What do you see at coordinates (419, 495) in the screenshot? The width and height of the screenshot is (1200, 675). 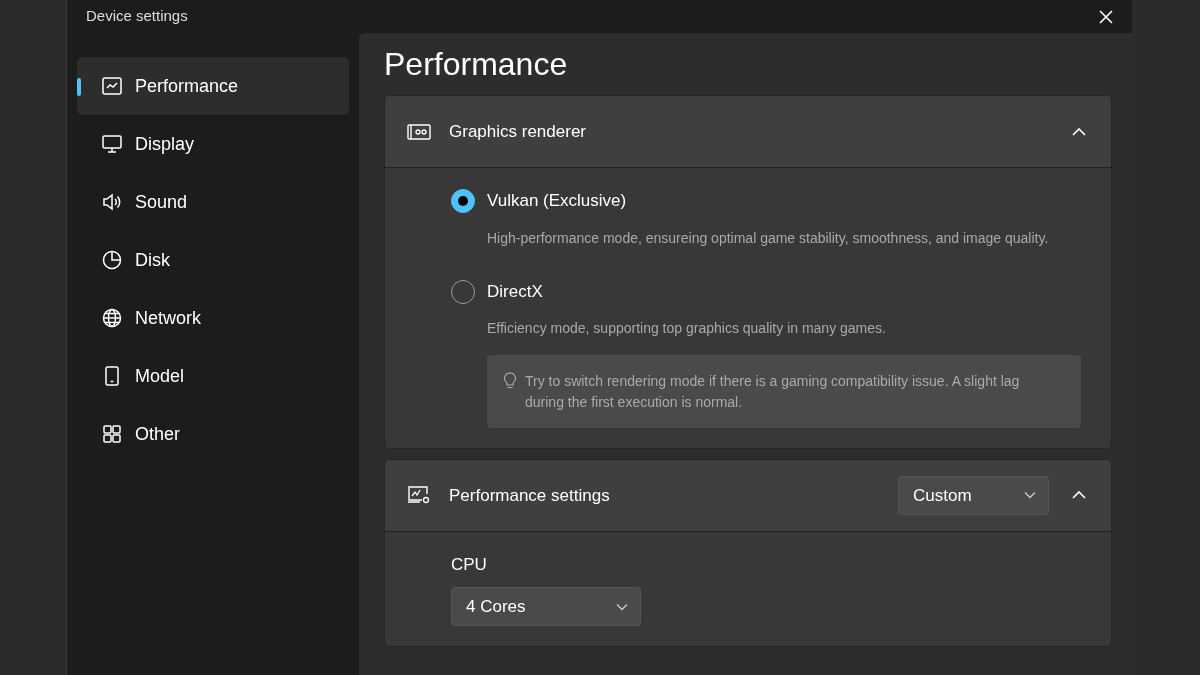 I see `monitor-gear-icon` at bounding box center [419, 495].